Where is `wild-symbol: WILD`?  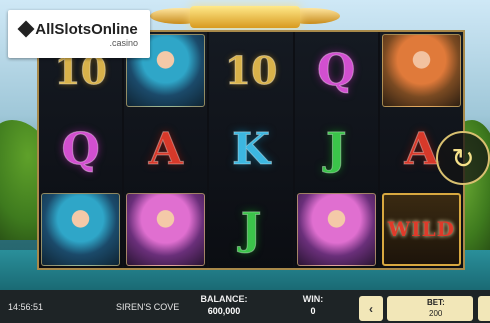 wild-symbol: WILD is located at coordinates (421, 229).